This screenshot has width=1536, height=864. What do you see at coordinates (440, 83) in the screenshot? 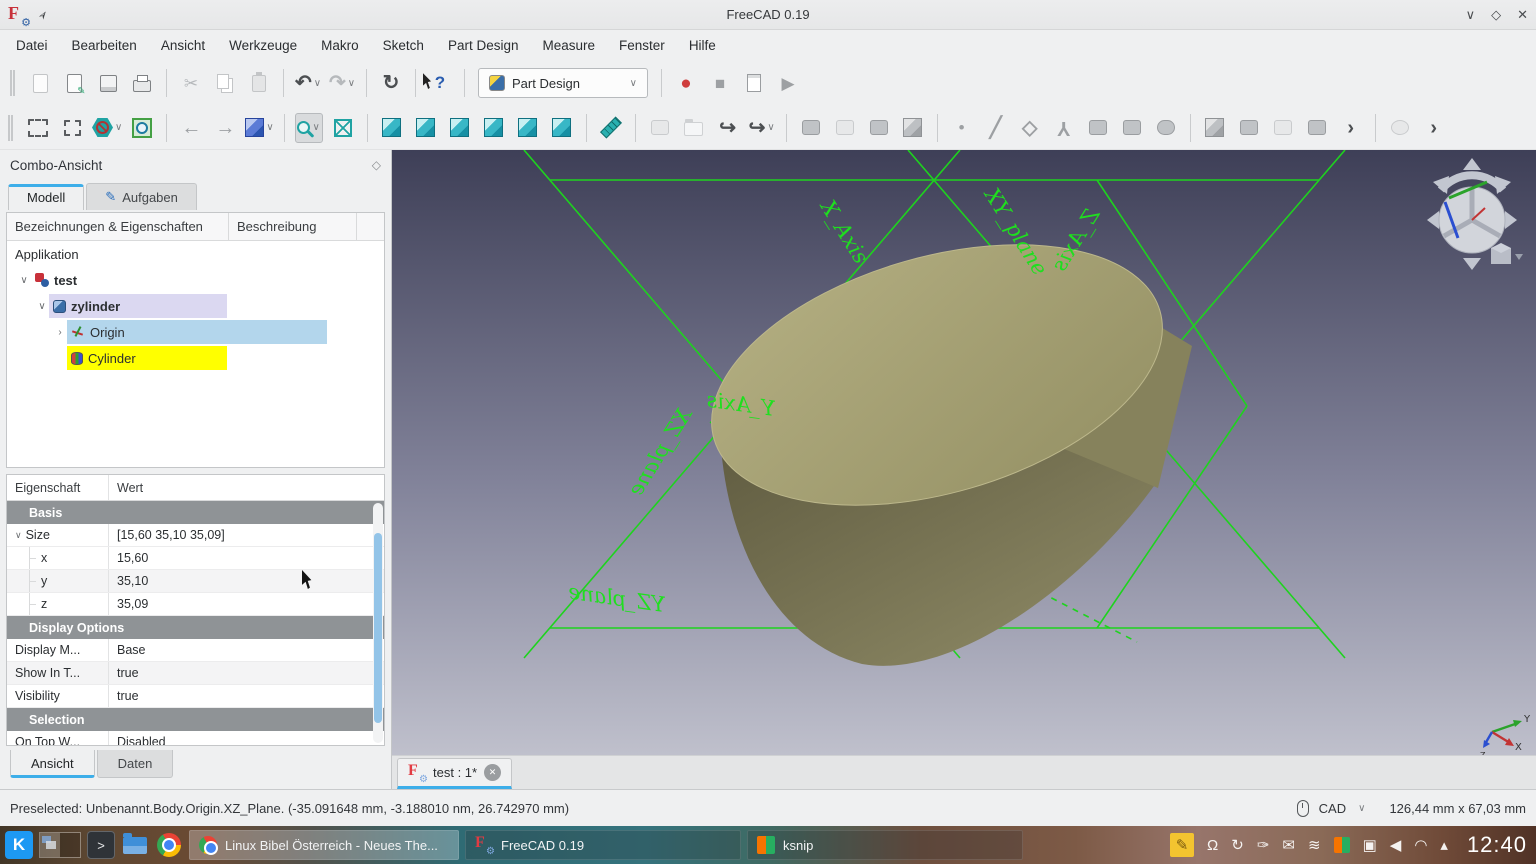
I see `whats-this-button: ?` at bounding box center [440, 83].